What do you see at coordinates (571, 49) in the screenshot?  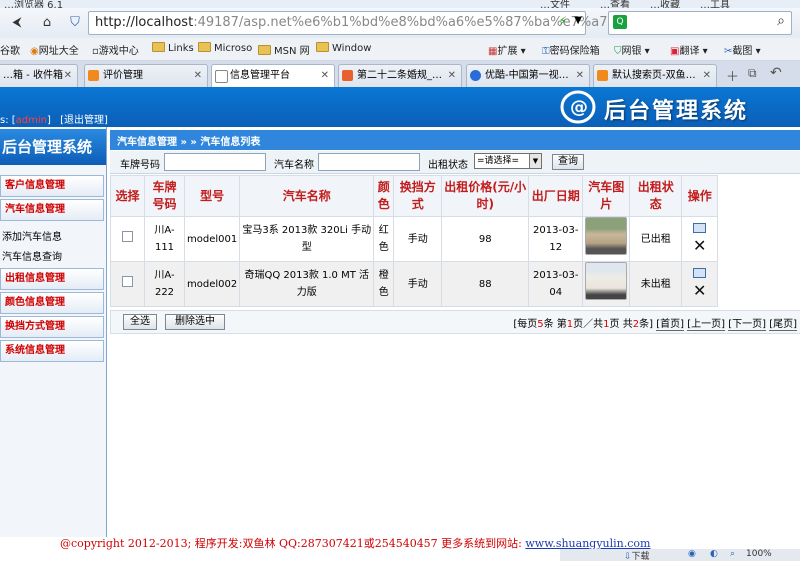 I see `password-vault-button: ⚿密码保险箱` at bounding box center [571, 49].